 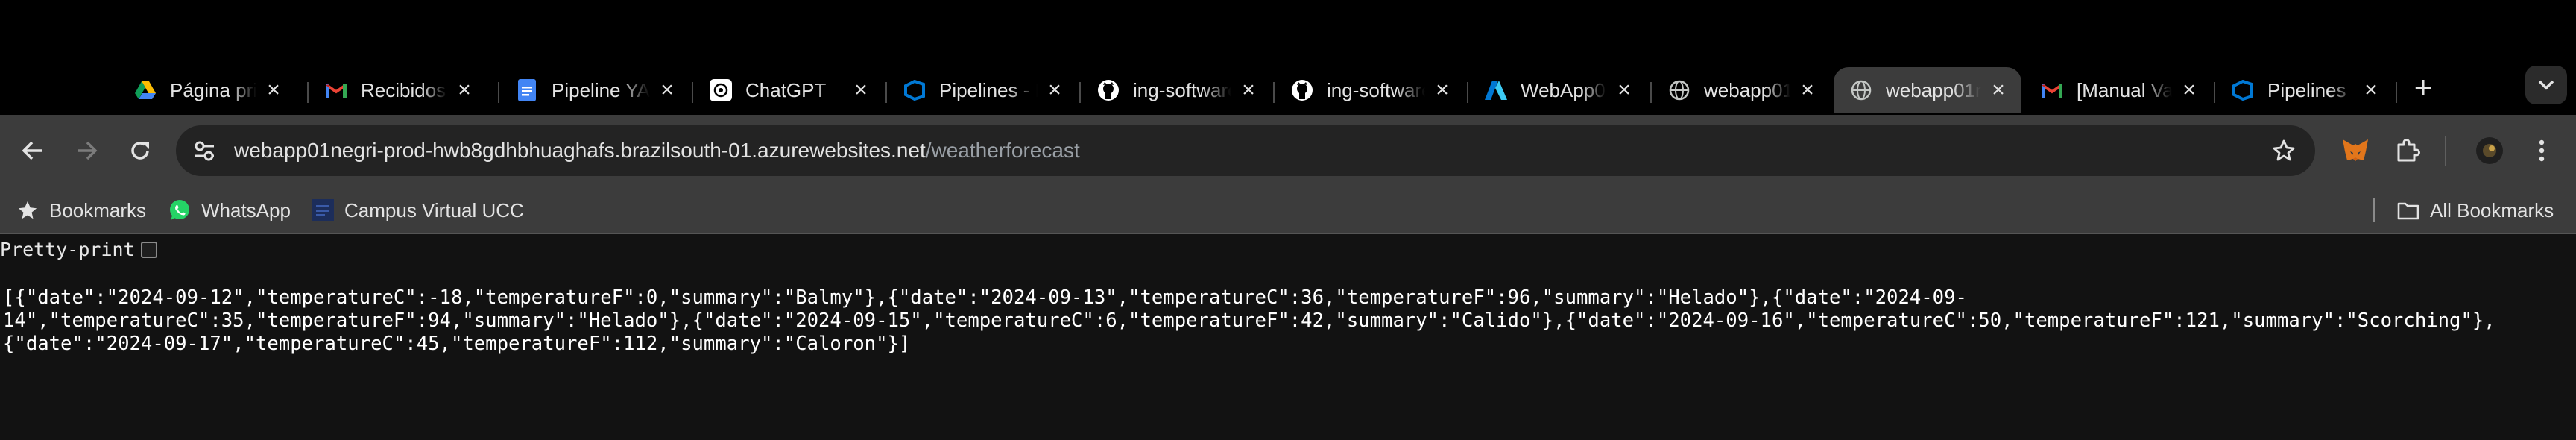 I want to click on reload-icon, so click(x=140, y=151).